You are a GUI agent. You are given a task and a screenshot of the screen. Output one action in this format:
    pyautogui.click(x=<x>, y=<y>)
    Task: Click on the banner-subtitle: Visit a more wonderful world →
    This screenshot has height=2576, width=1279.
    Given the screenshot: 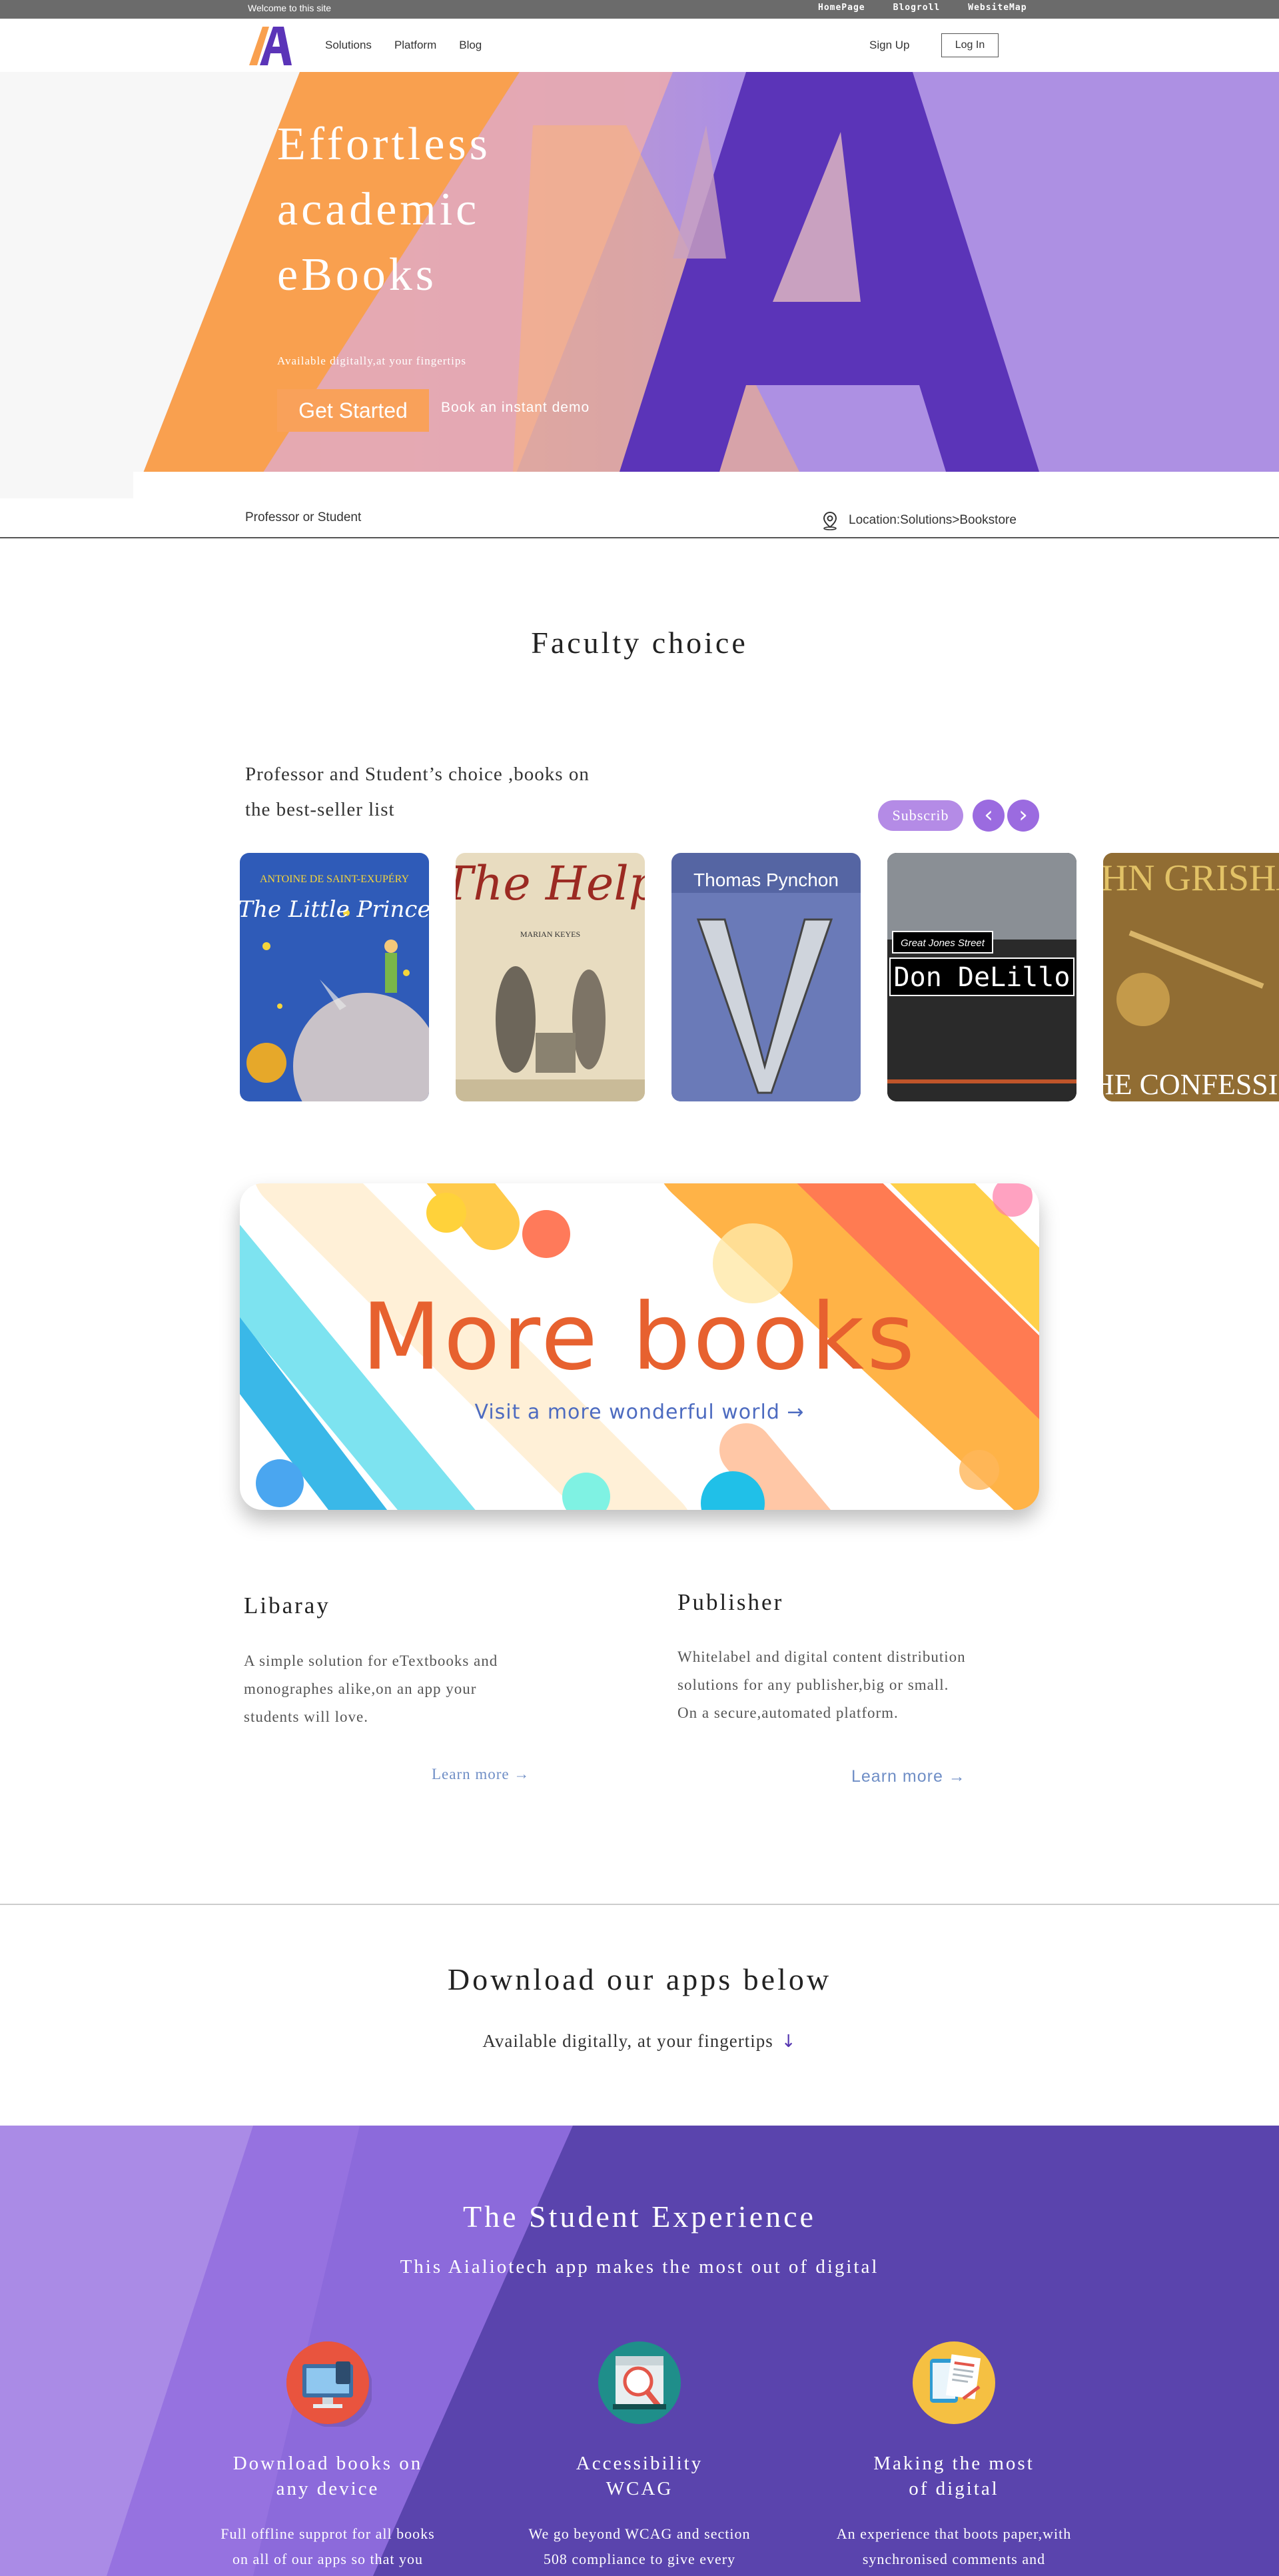 What is the action you would take?
    pyautogui.click(x=639, y=1413)
    